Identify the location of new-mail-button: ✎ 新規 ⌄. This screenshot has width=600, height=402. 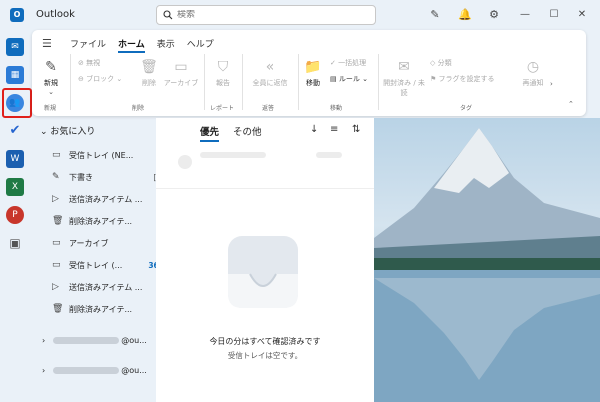
(51, 77).